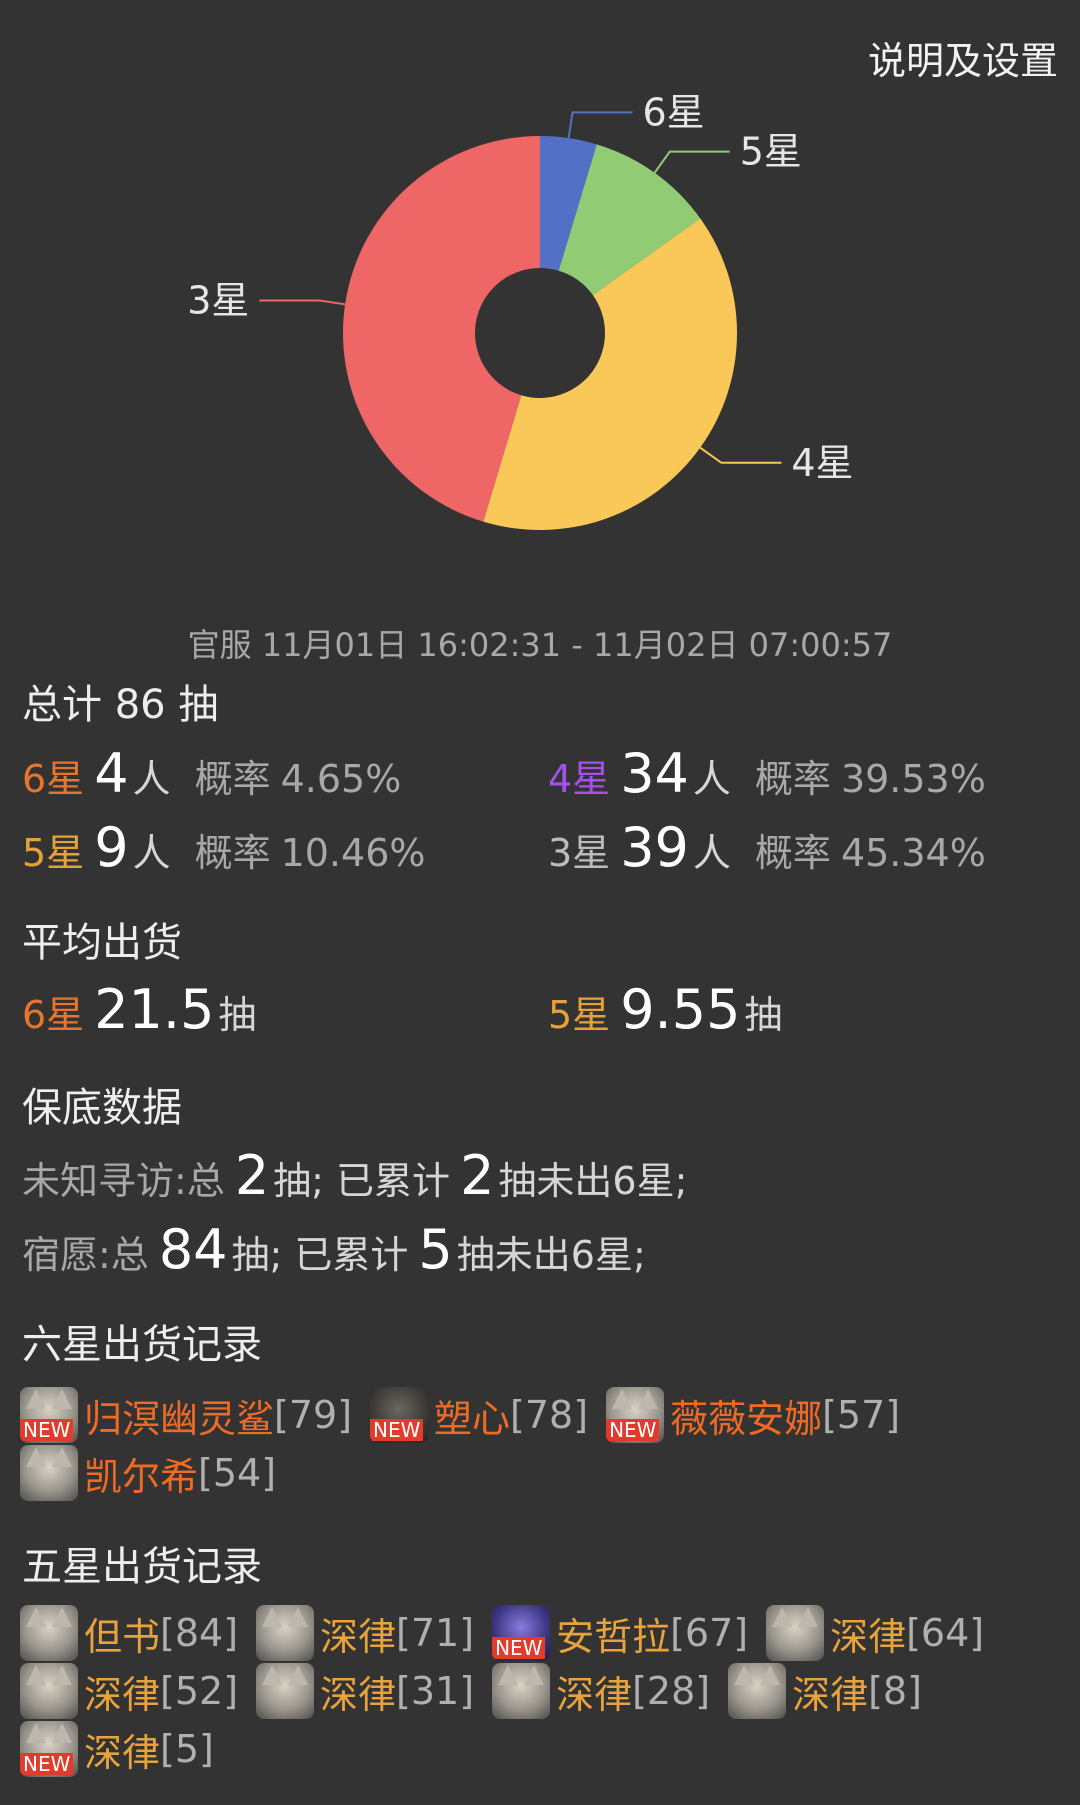 The image size is (1080, 1805). Describe the element at coordinates (540, 645) in the screenshot. I see `date-range: 官服 11月01日 16:02:31 - 11月02日 07:00:57` at that location.